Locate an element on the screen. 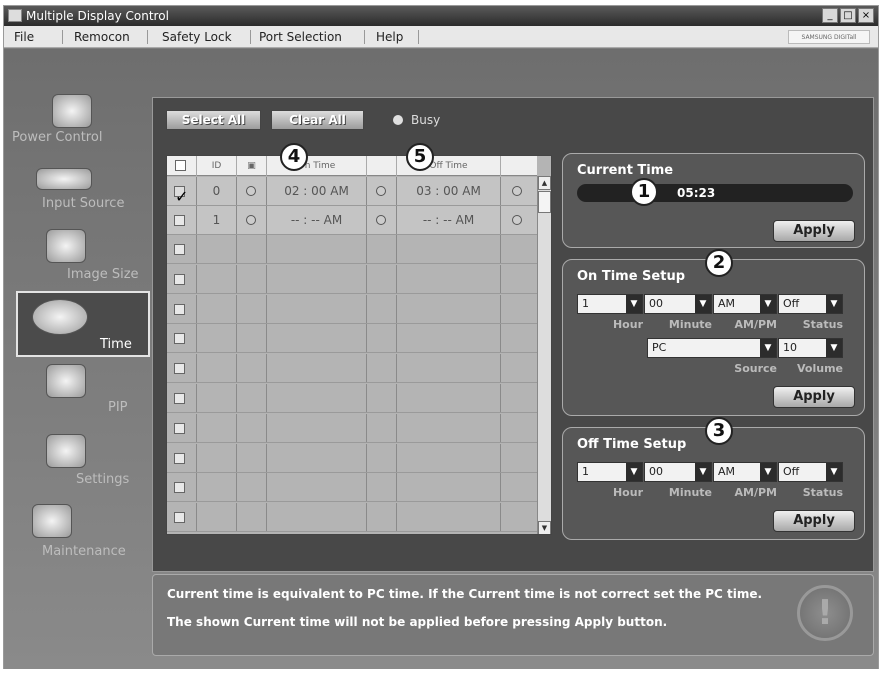  sidebar-item-image-size: Image Size is located at coordinates (79, 259).